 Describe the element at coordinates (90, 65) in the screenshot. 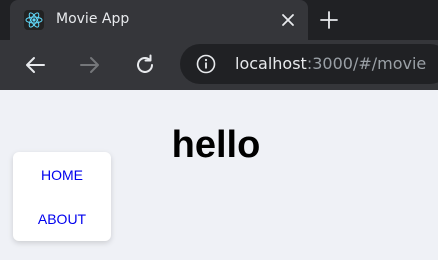

I see `forward-arrow-icon` at that location.